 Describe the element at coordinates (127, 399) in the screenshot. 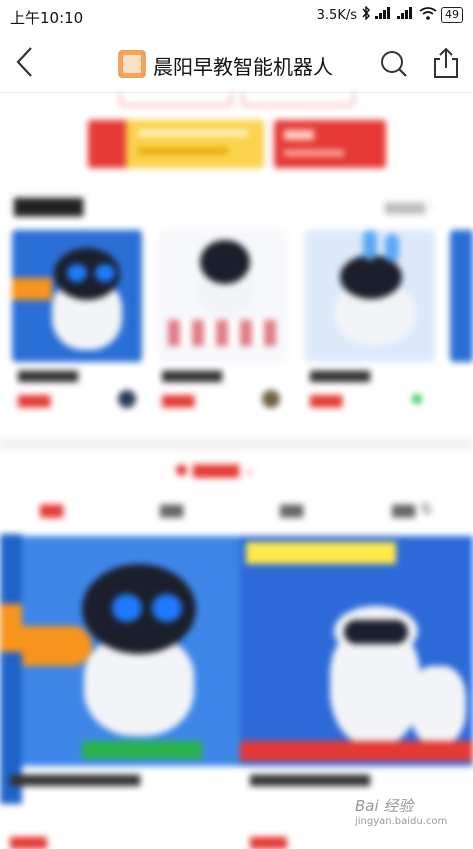

I see `seller-avatar` at that location.